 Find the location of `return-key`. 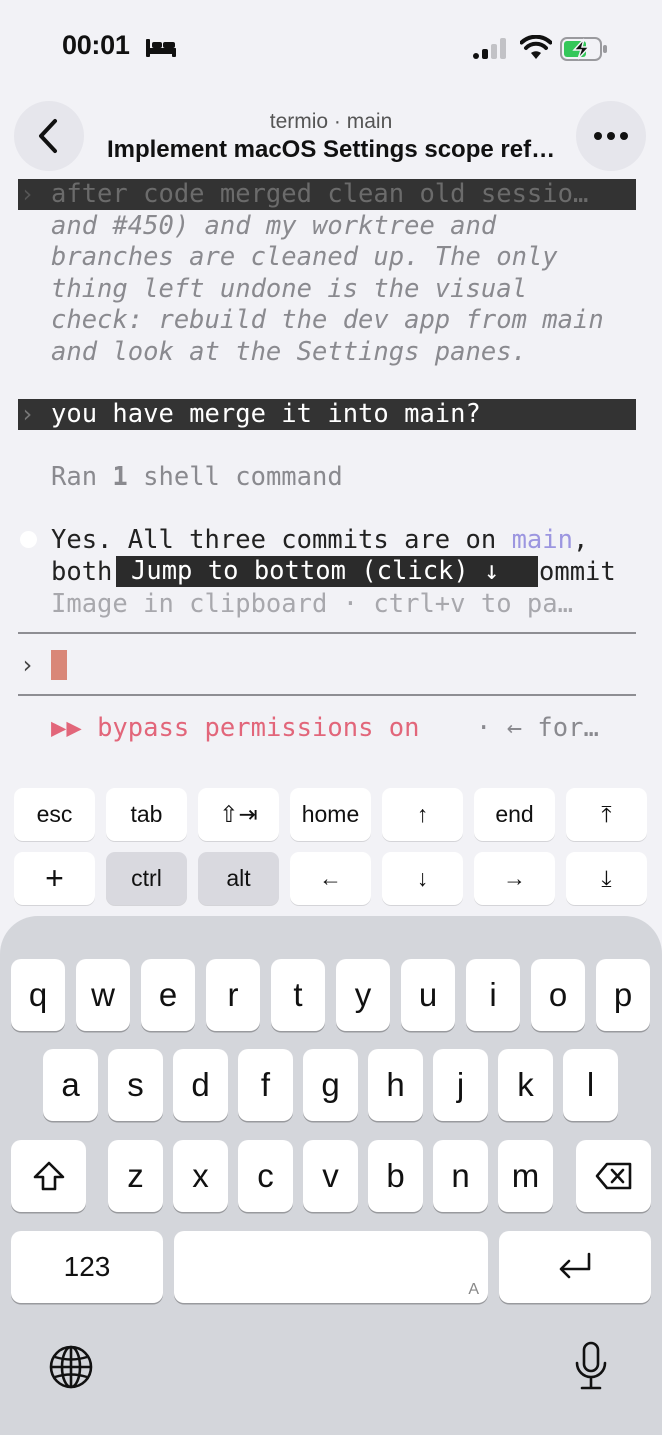

return-key is located at coordinates (575, 1267).